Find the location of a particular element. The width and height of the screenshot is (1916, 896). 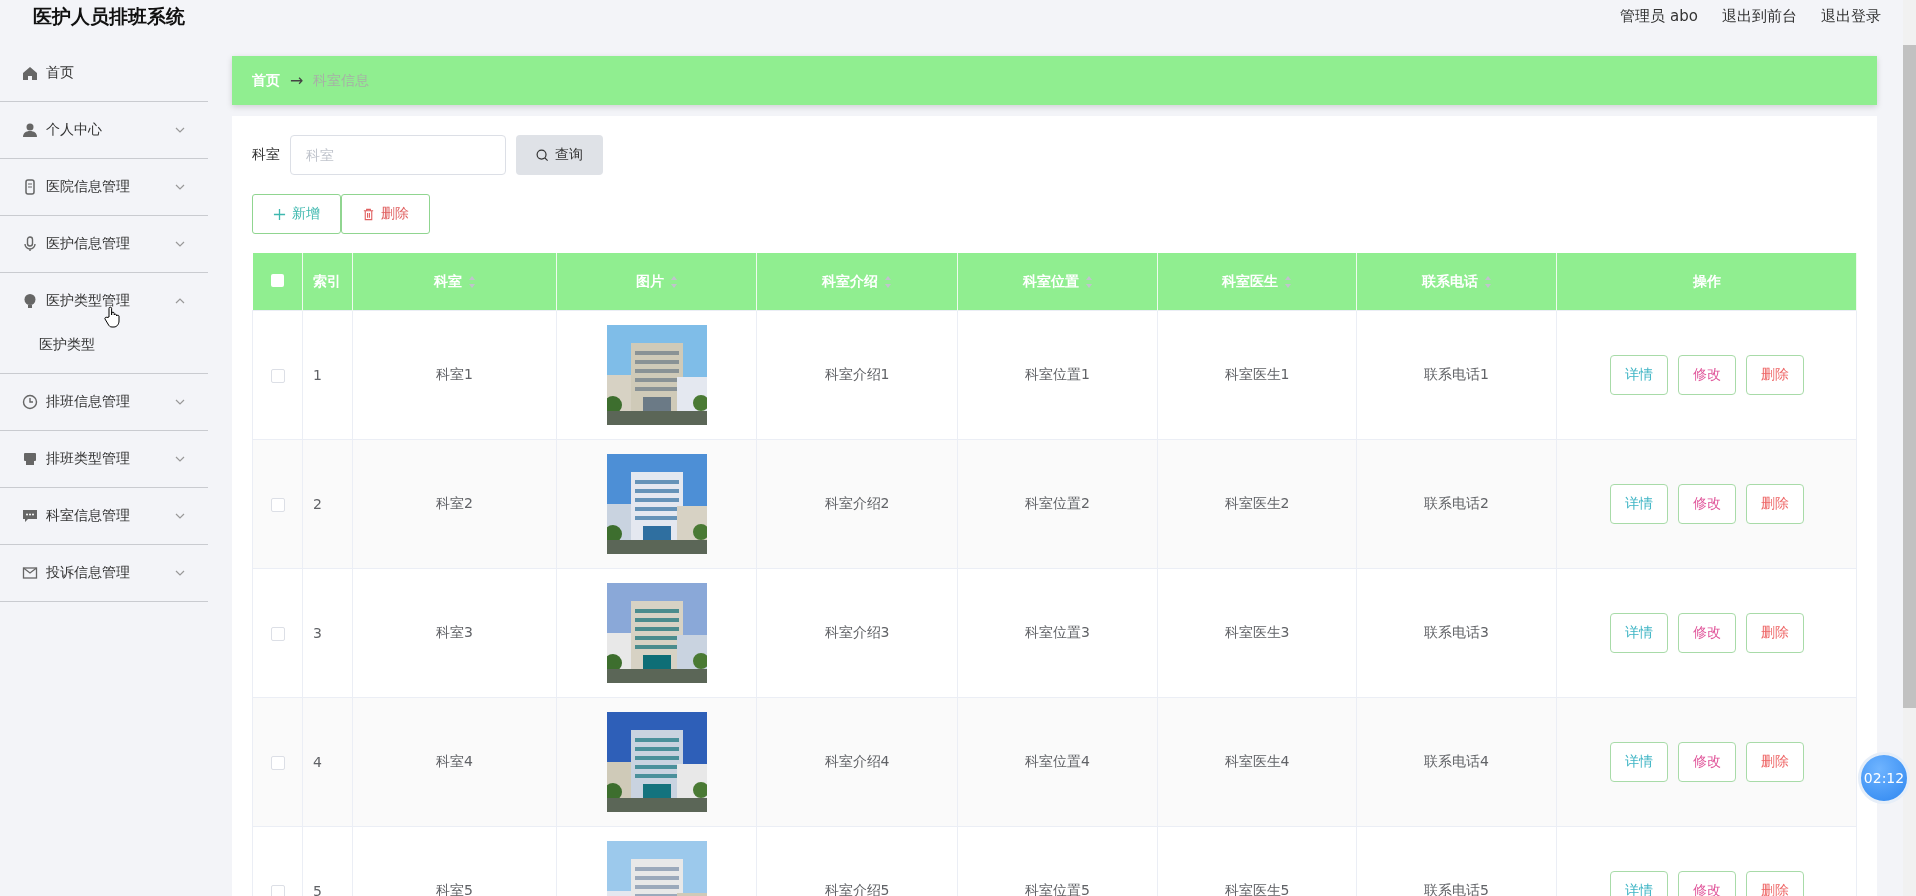

table-cell: 科室5 is located at coordinates (454, 889).